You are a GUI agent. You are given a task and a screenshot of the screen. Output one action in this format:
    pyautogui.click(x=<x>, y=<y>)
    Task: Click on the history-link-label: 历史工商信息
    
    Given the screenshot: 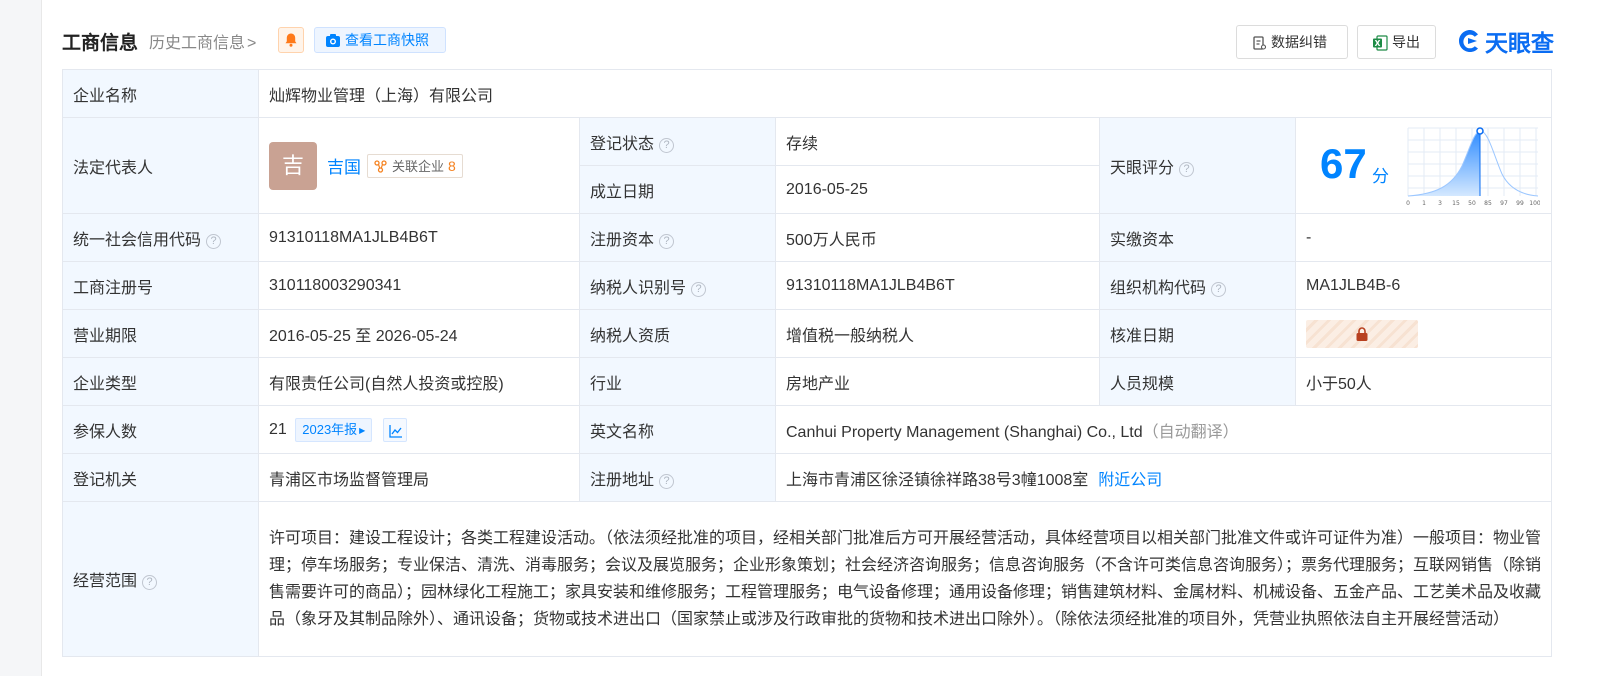 What is the action you would take?
    pyautogui.click(x=197, y=43)
    